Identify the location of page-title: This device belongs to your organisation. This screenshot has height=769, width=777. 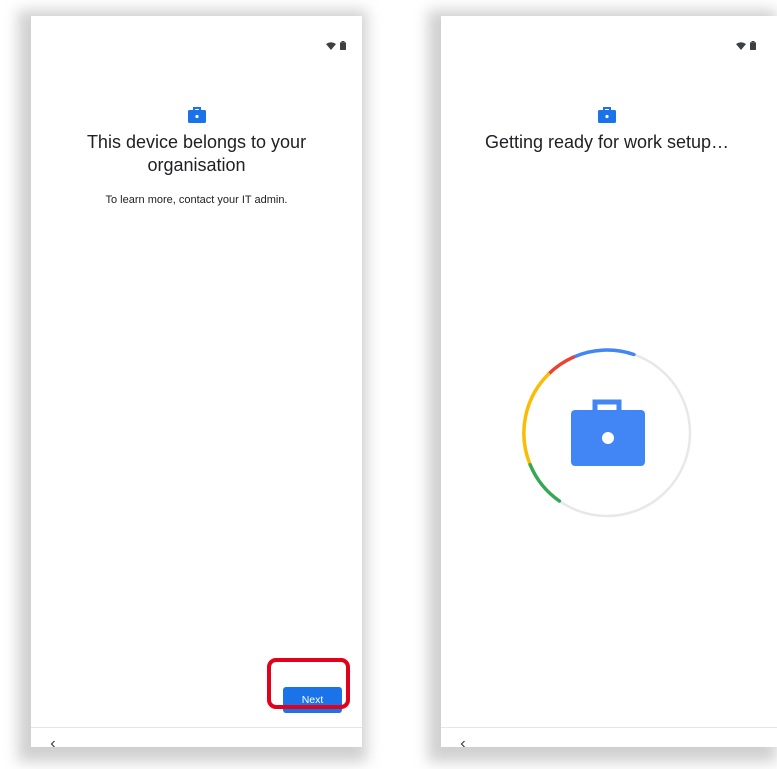
(196, 154).